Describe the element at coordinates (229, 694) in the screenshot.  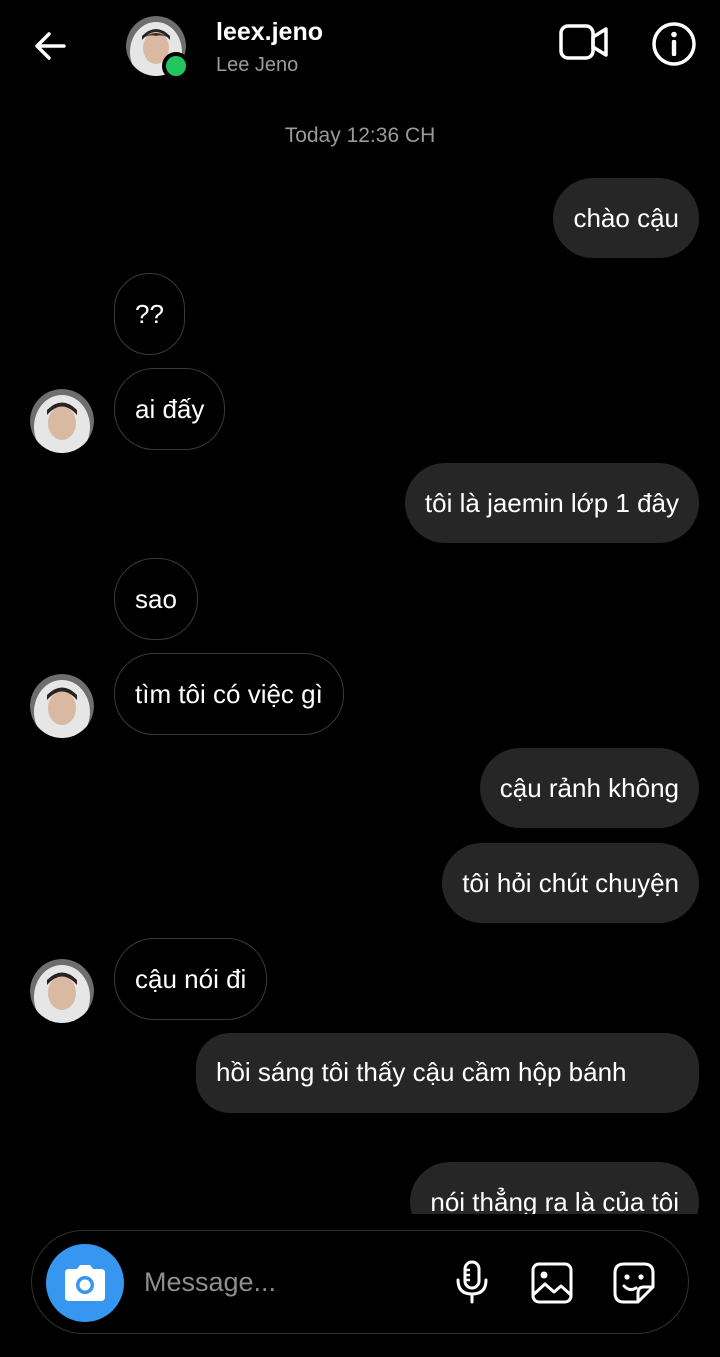
I see `message-incoming: tìm tôi có việc gì` at that location.